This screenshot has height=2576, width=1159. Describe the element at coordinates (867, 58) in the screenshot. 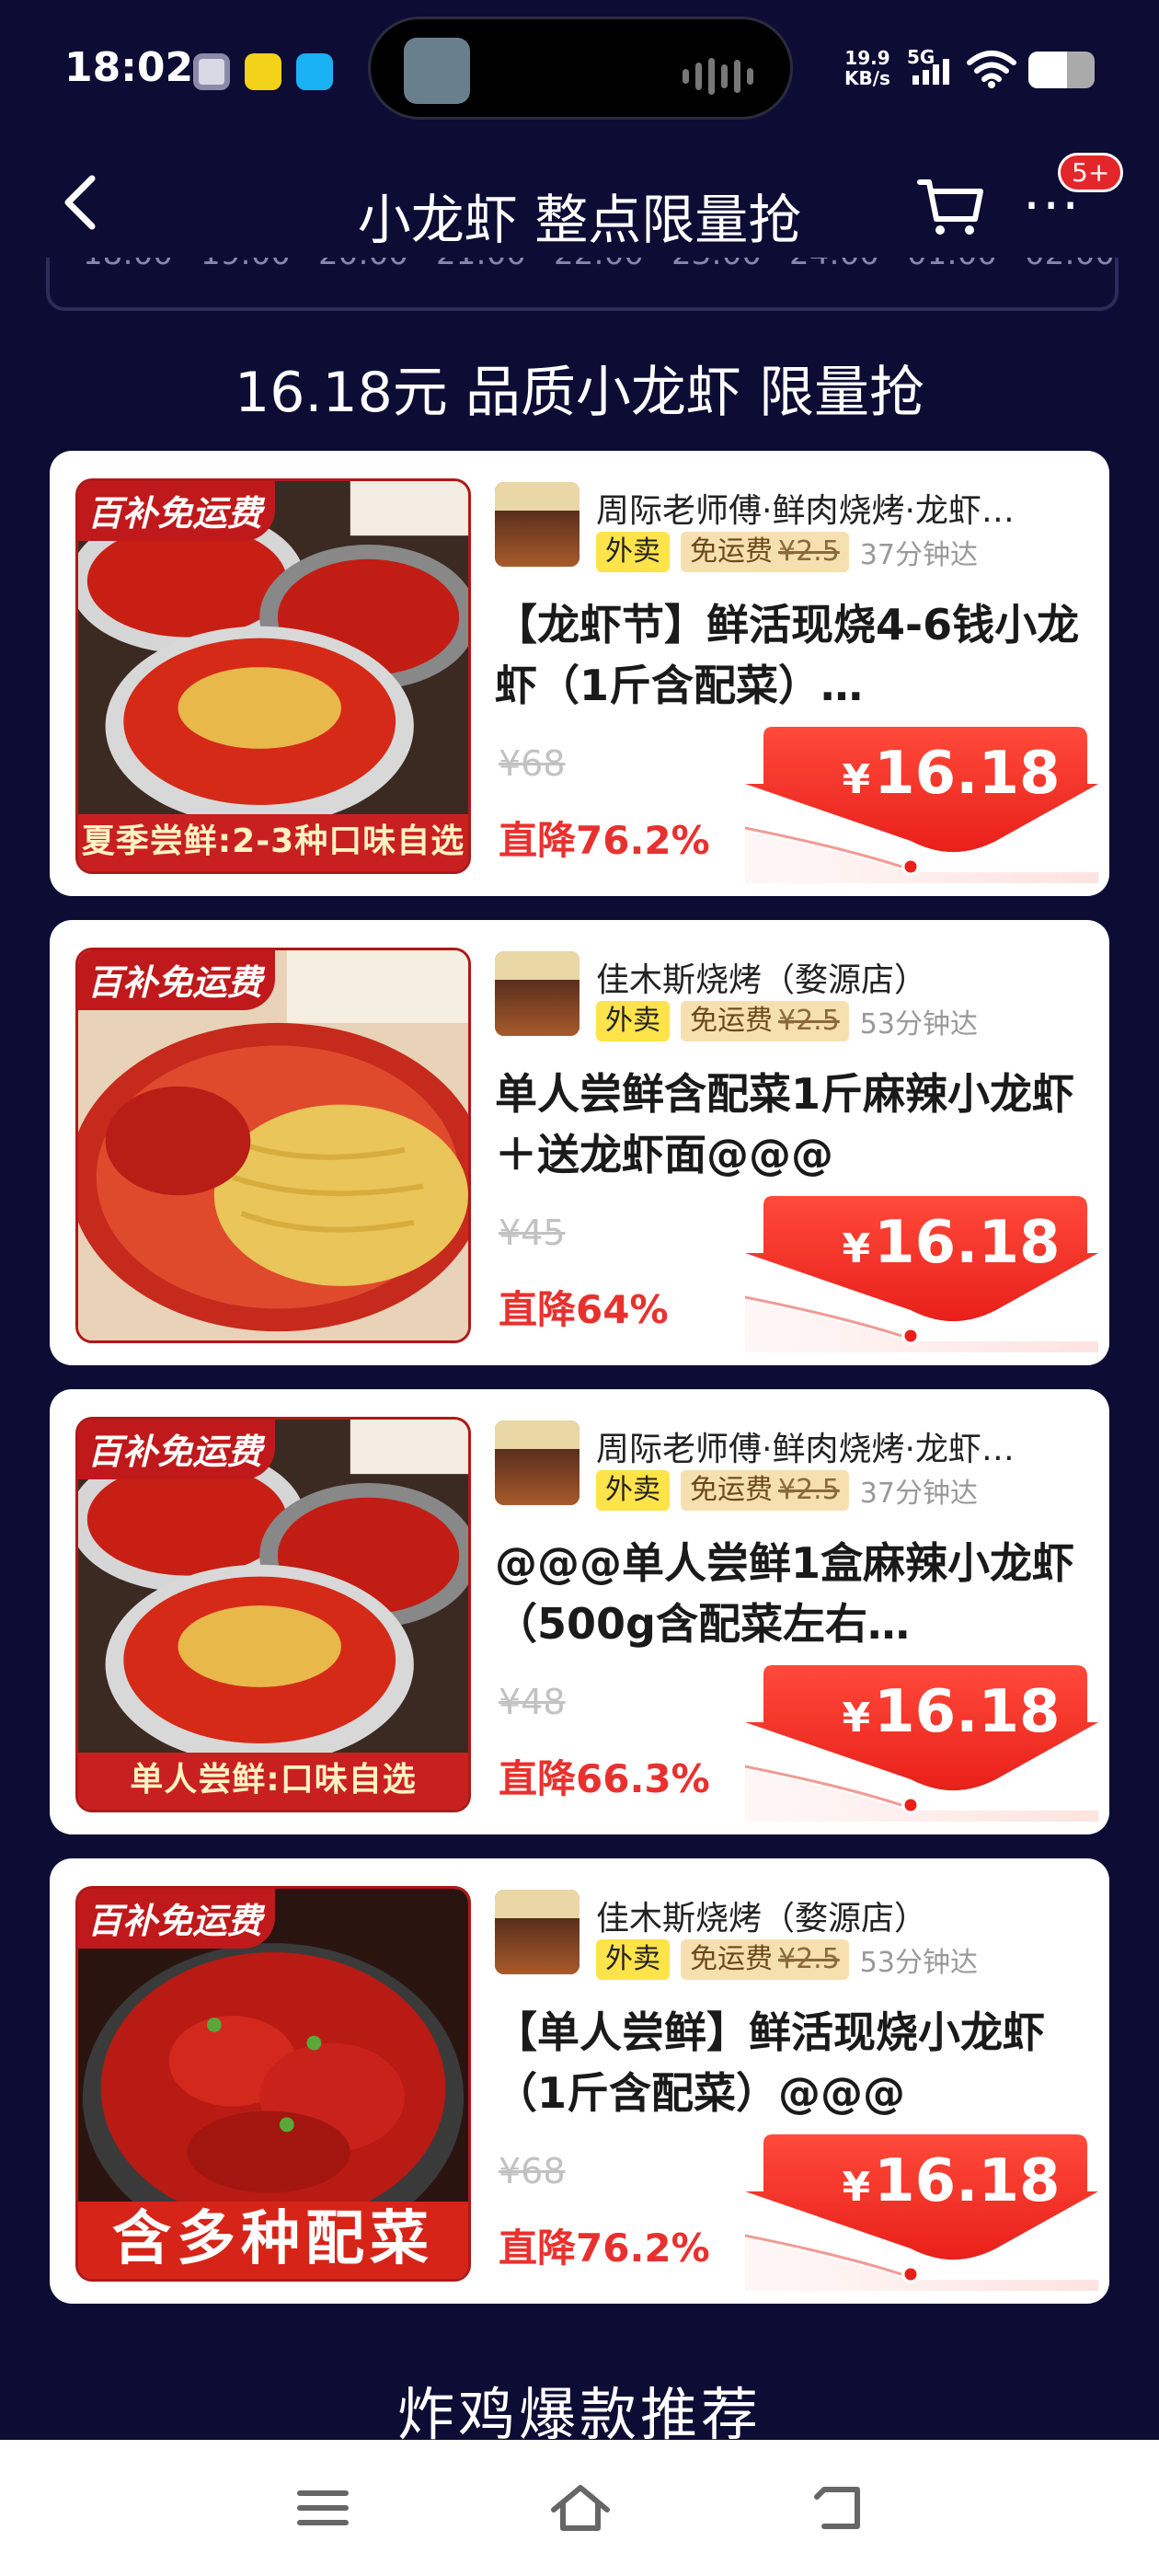

I see `net-speed-value: 19.9` at that location.